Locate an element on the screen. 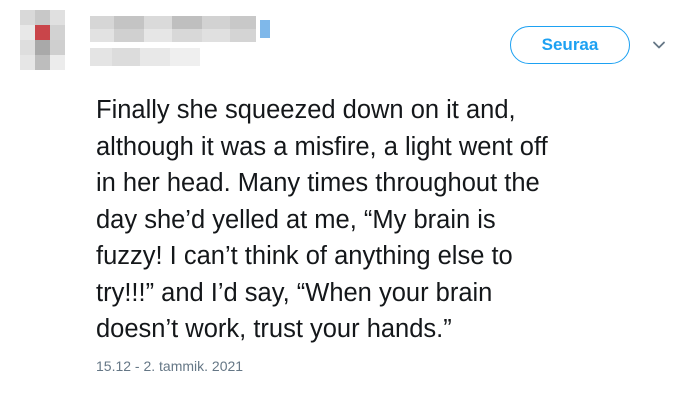  tweet-timestamp: 15.12 - 2. tammik. 2021 is located at coordinates (169, 366).